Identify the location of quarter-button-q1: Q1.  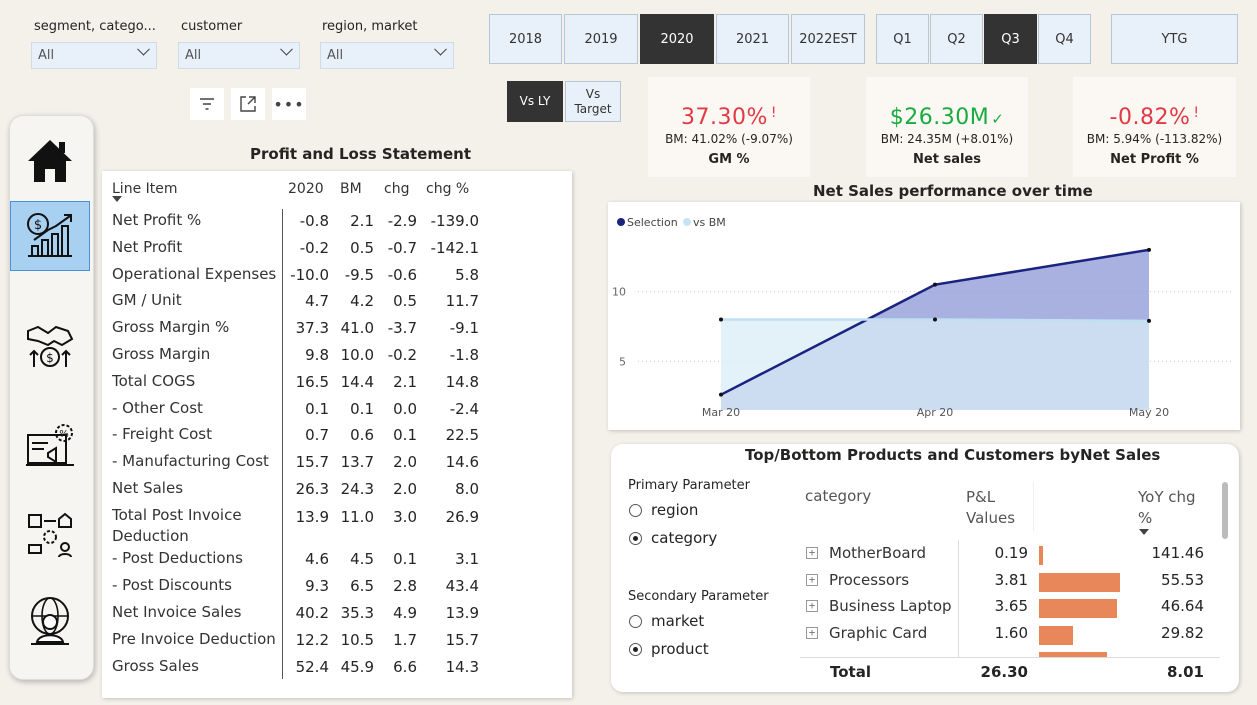
(902, 39).